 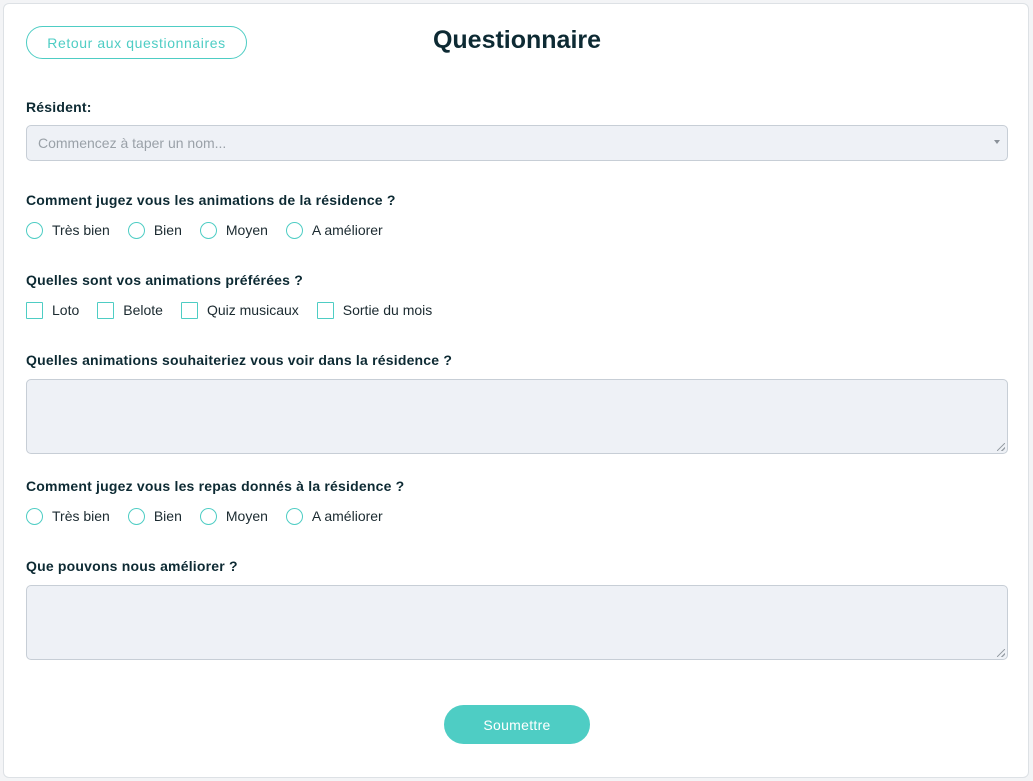 I want to click on question-favorite-animations: Quelles sont vos animations préférées ?, so click(x=164, y=280).